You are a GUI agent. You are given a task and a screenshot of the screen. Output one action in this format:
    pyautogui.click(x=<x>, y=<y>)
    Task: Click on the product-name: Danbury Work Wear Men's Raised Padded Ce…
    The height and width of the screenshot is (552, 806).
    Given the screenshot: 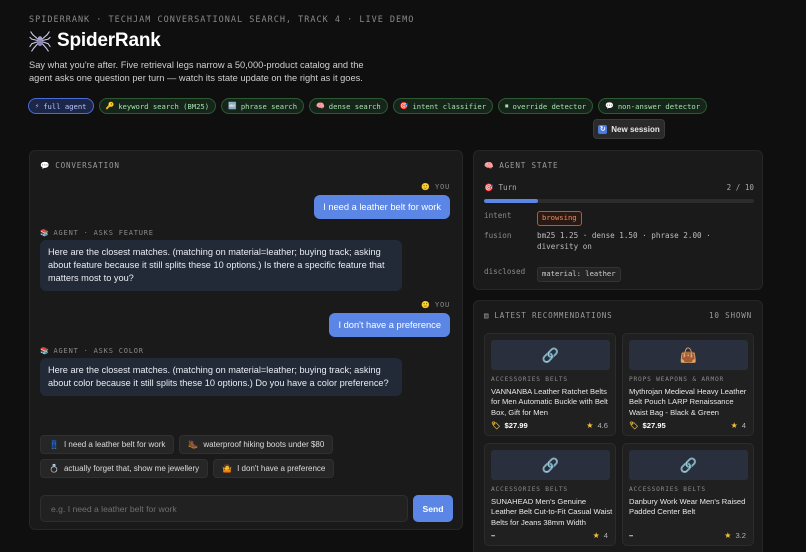 What is the action you would take?
    pyautogui.click(x=687, y=507)
    